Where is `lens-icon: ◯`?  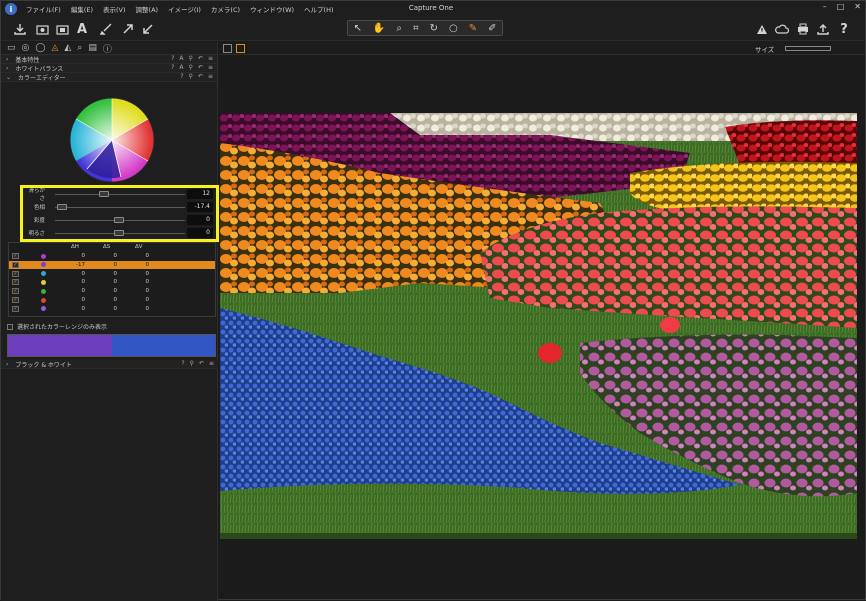
lens-icon: ◯ is located at coordinates (40, 48).